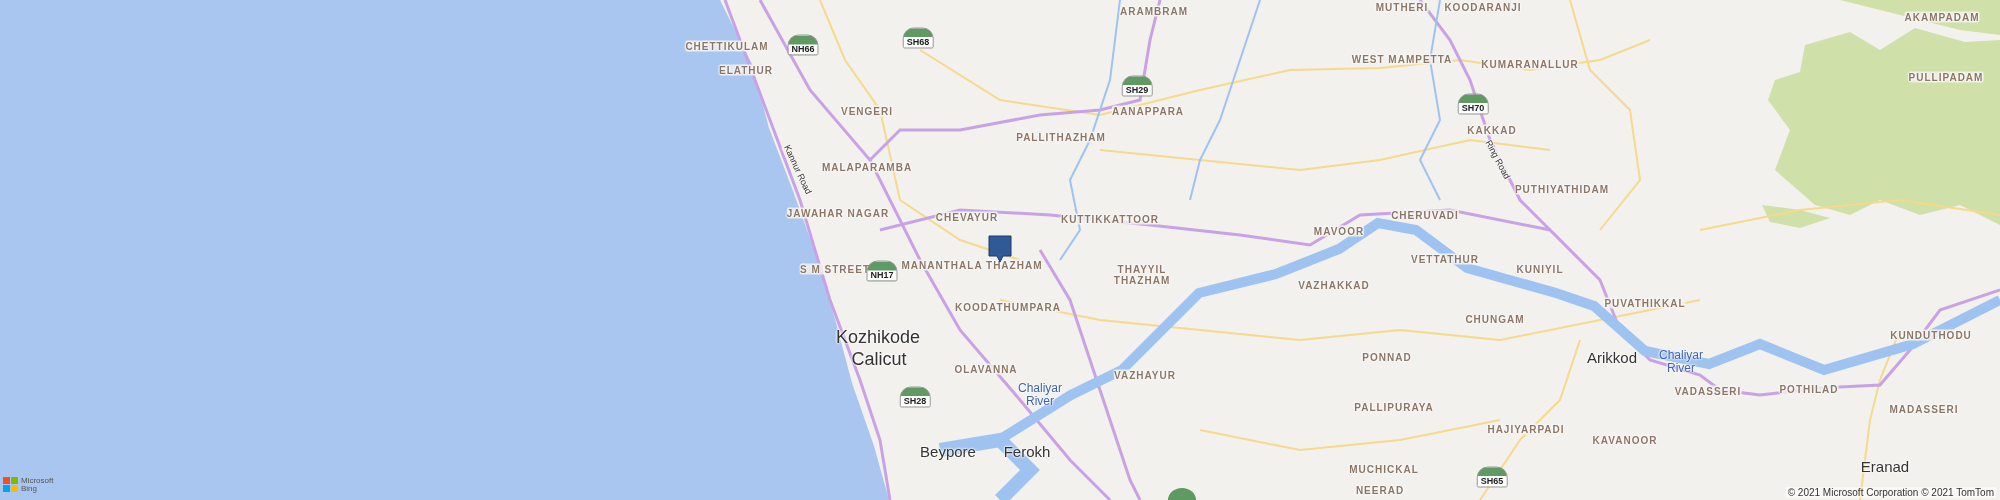 The height and width of the screenshot is (500, 2000). Describe the element at coordinates (1562, 189) in the screenshot. I see `place-label: PUTHIYATHIDAM` at that location.